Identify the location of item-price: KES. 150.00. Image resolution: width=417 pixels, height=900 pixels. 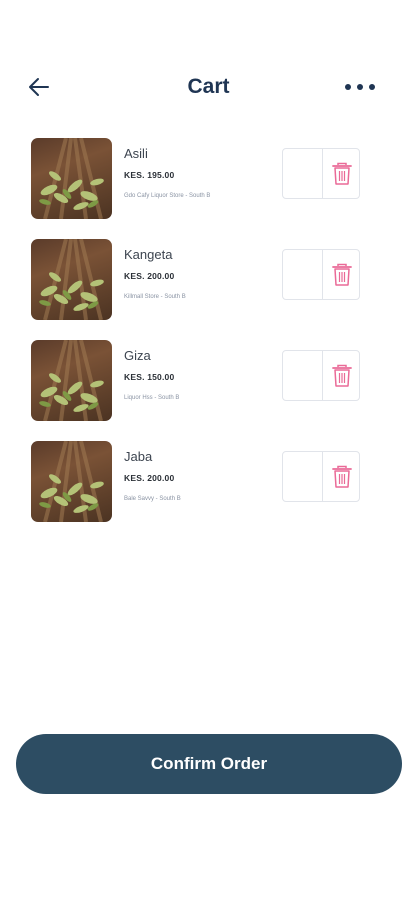
(149, 377).